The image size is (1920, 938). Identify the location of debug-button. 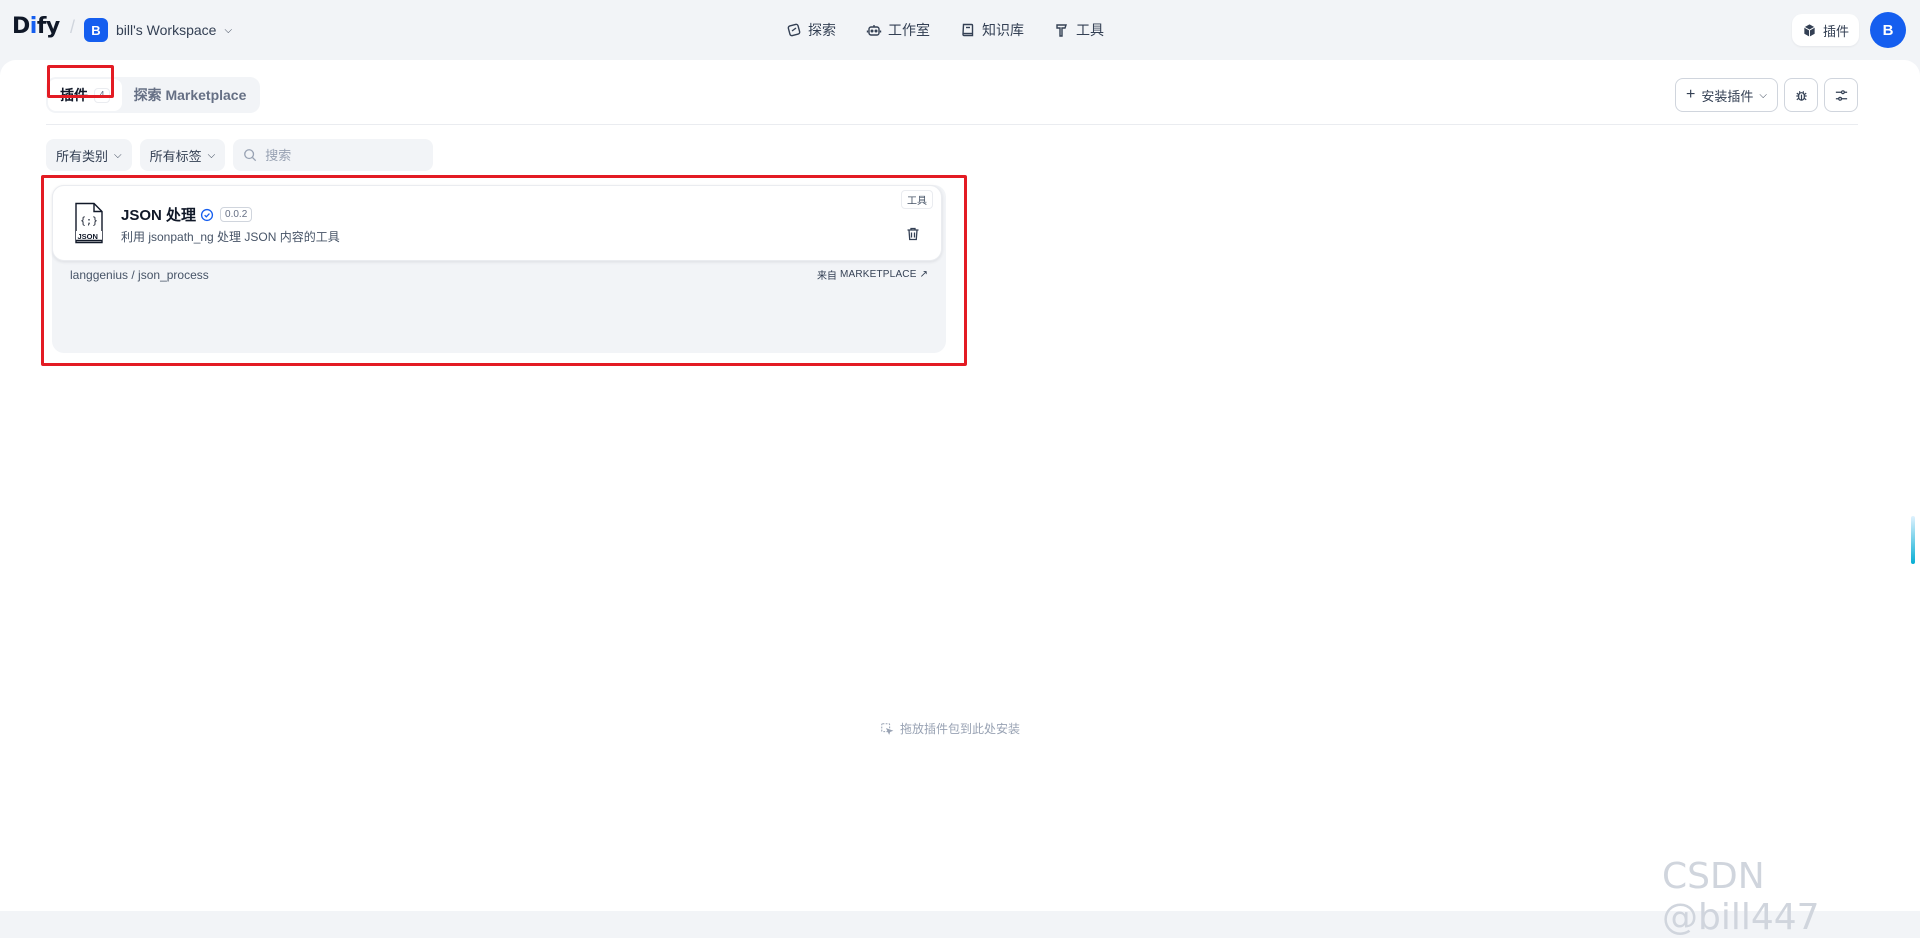
(1801, 95).